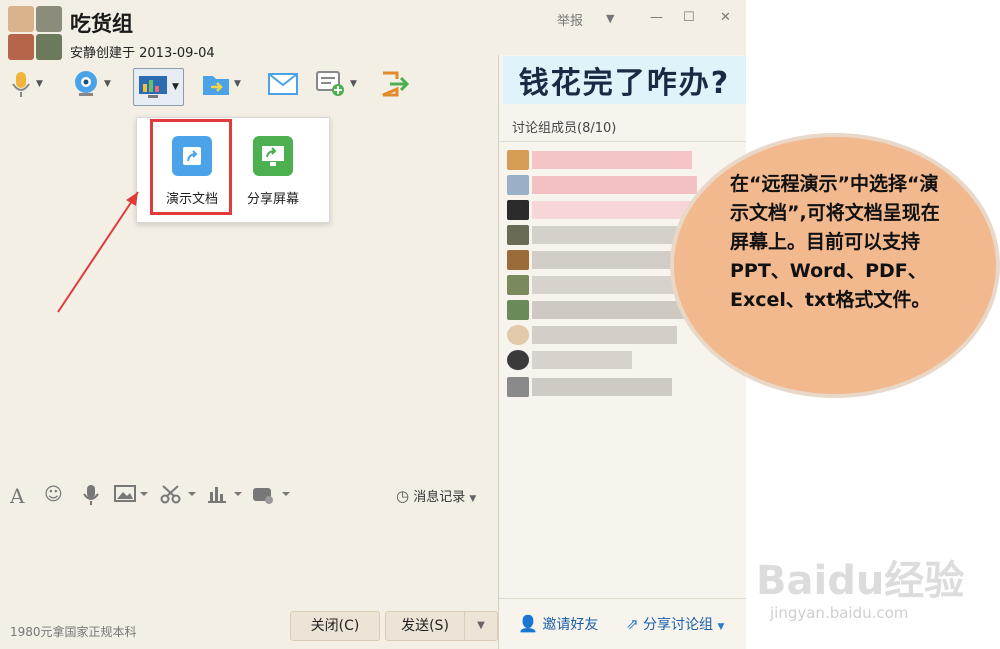 Image resolution: width=1000 pixels, height=649 pixels. I want to click on members-header: 讨论组成员(8/10), so click(564, 128).